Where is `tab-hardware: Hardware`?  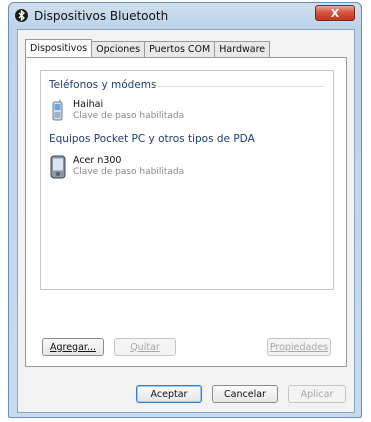 tab-hardware: Hardware is located at coordinates (242, 49).